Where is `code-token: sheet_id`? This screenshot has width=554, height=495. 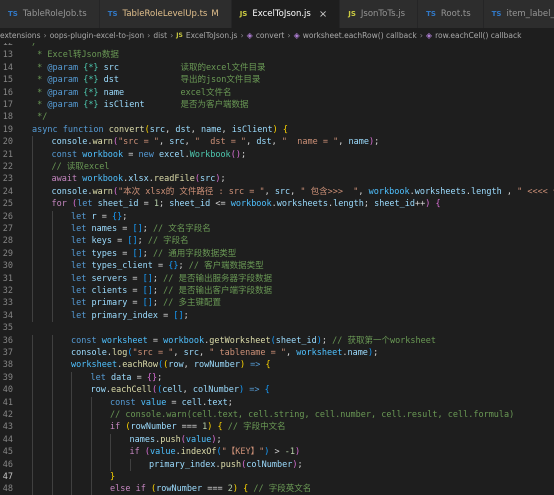
code-token: sheet_id is located at coordinates (190, 204).